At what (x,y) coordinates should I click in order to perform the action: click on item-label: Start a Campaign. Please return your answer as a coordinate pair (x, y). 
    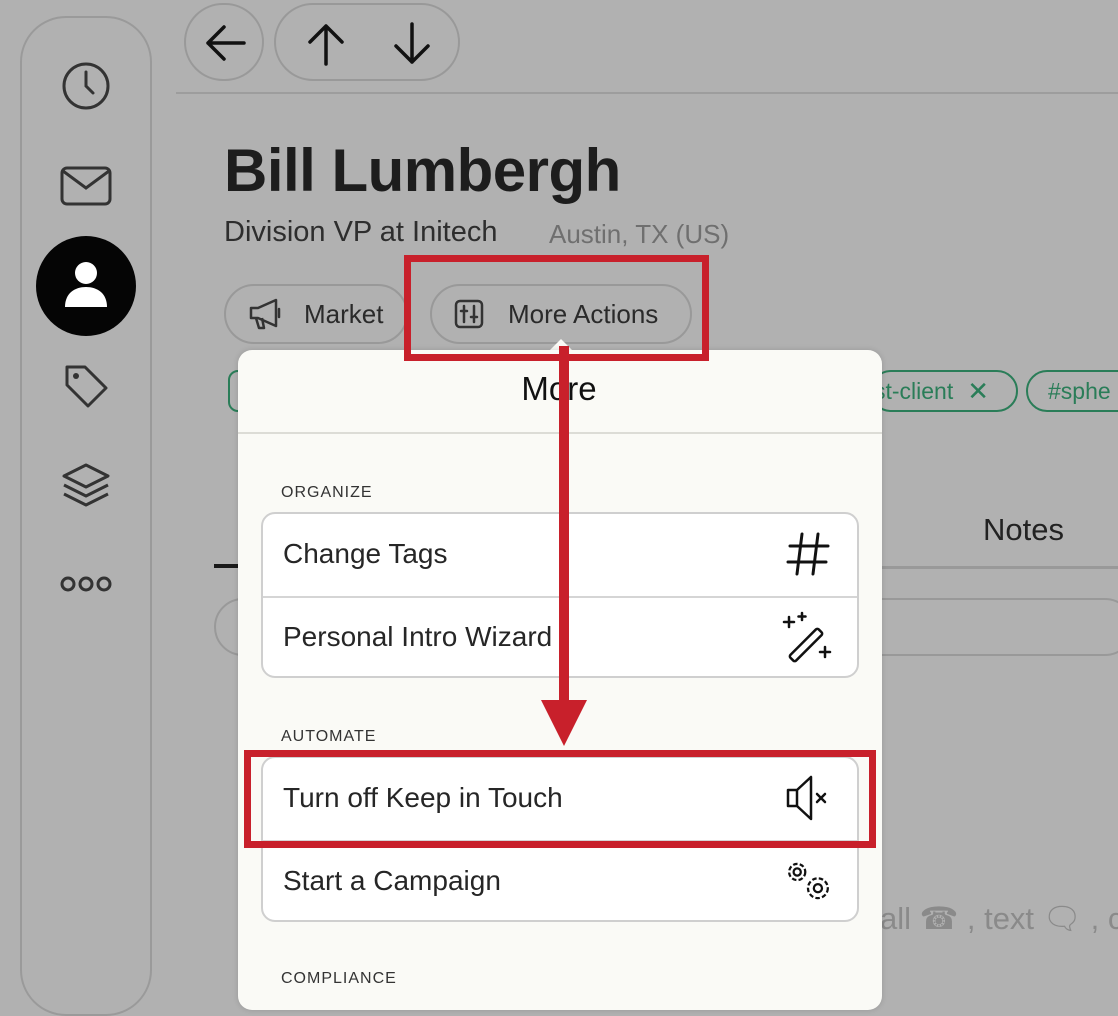
    Looking at the image, I should click on (392, 880).